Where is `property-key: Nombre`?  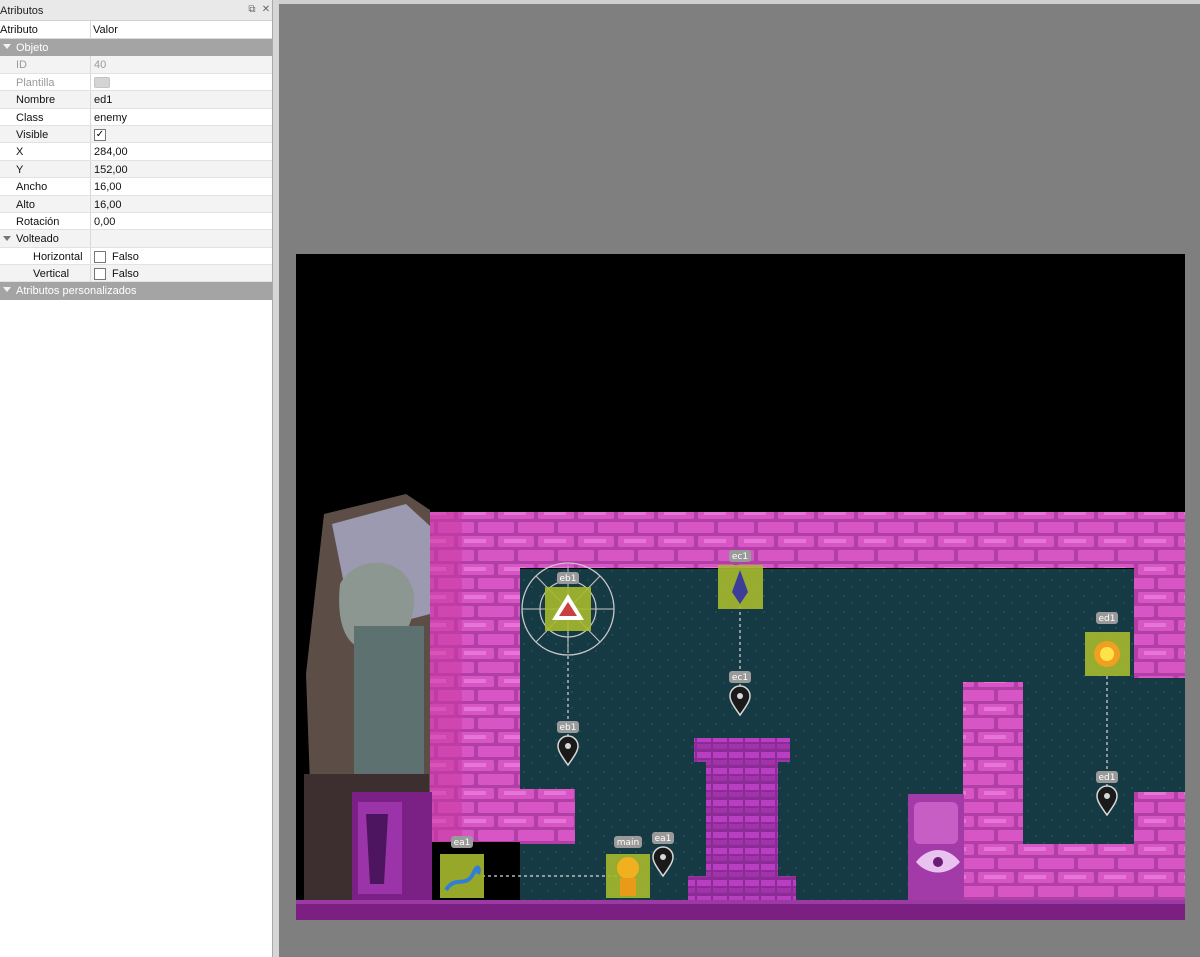
property-key: Nombre is located at coordinates (36, 100).